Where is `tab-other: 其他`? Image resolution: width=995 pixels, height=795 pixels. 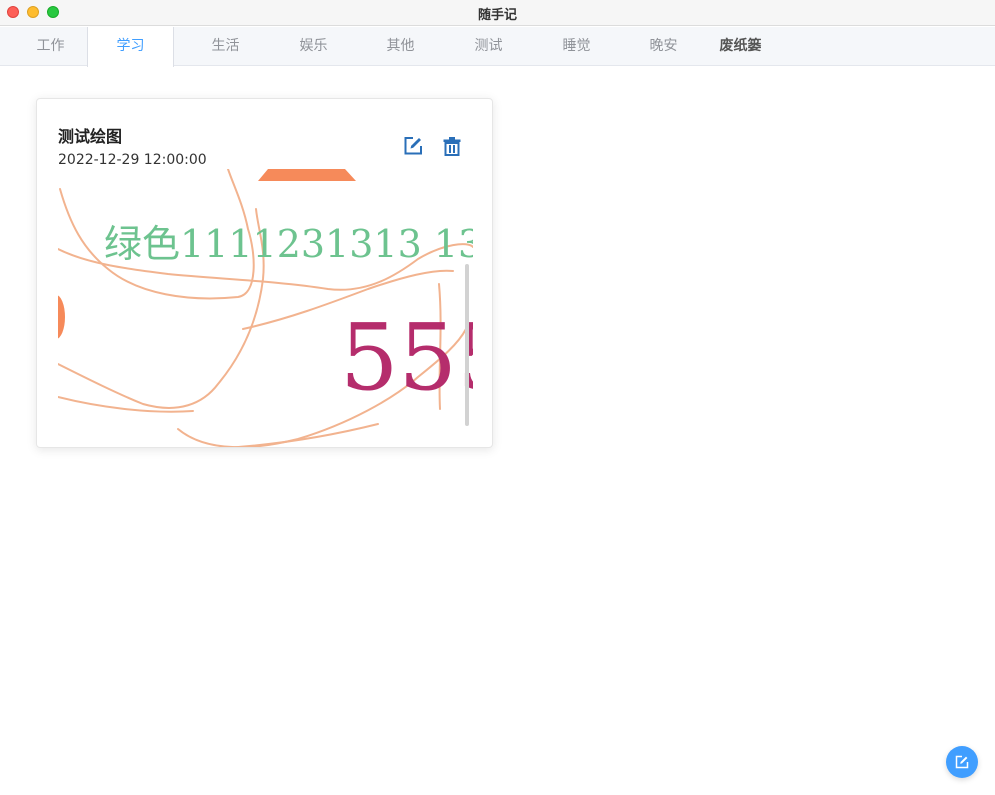
tab-other: 其他 is located at coordinates (400, 46).